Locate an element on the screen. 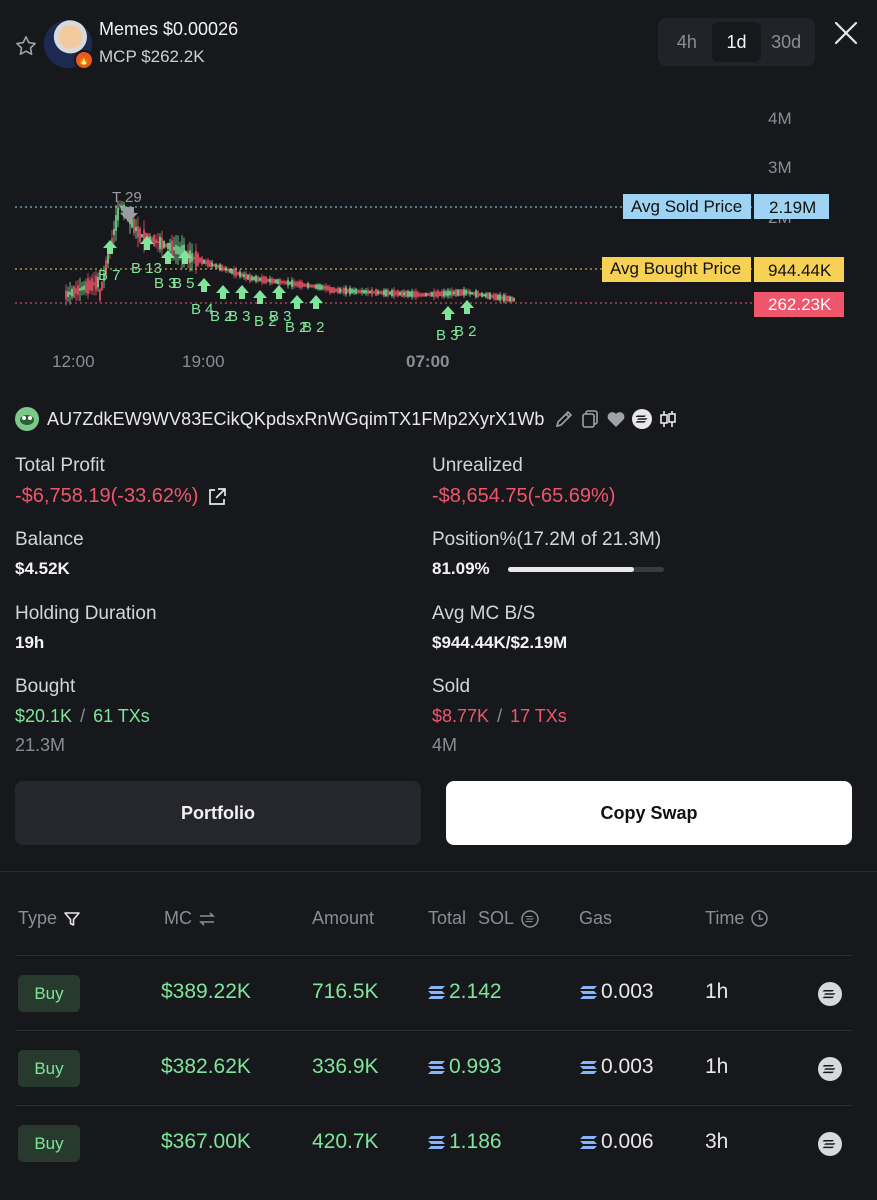  time-column-header: Time is located at coordinates (737, 918).